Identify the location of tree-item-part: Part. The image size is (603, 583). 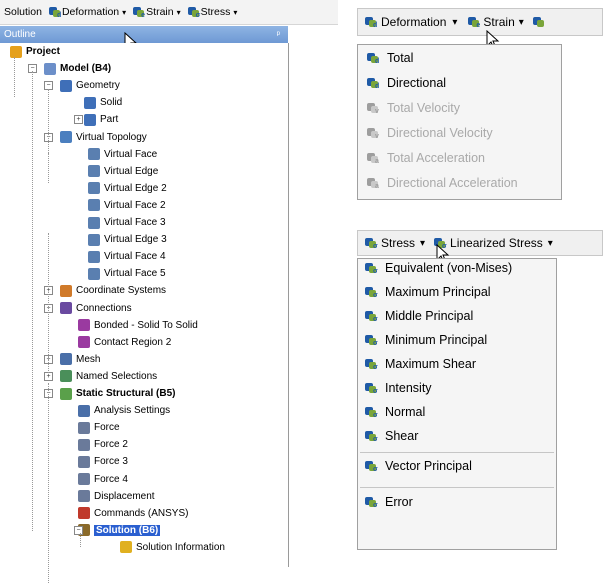
(101, 119).